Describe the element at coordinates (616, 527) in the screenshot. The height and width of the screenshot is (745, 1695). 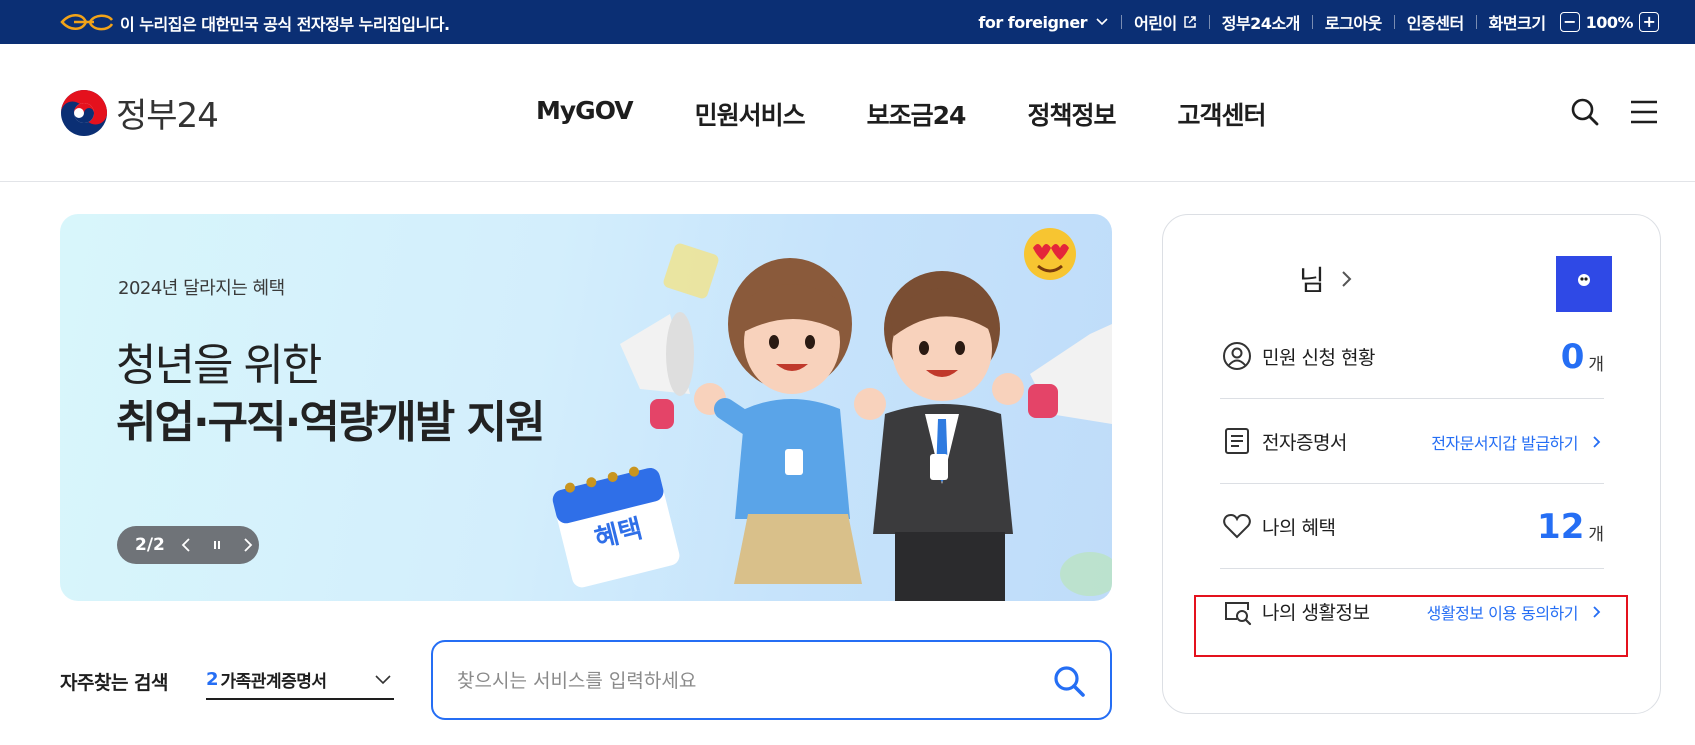
I see `calendar-icon: 혜택` at that location.